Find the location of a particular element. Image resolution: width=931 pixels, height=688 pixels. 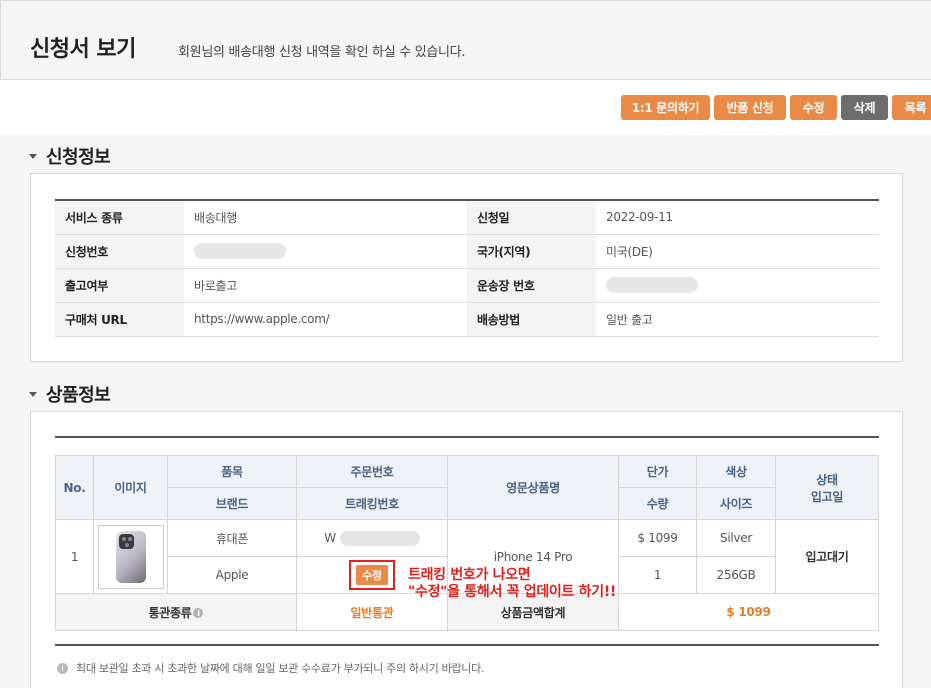

field-label: 신청일 is located at coordinates (531, 217).